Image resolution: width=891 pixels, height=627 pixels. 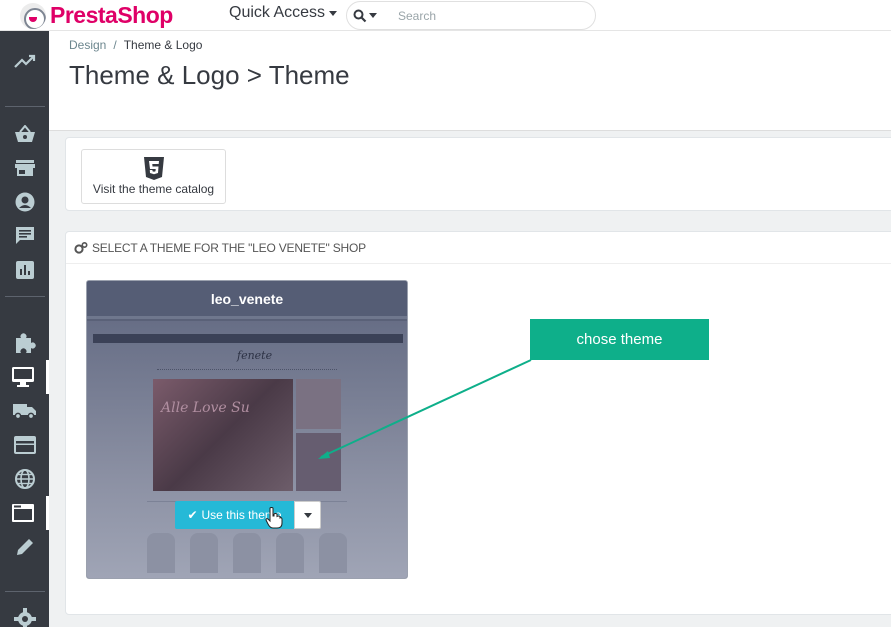 I want to click on credit-card-icon, so click(x=24, y=445).